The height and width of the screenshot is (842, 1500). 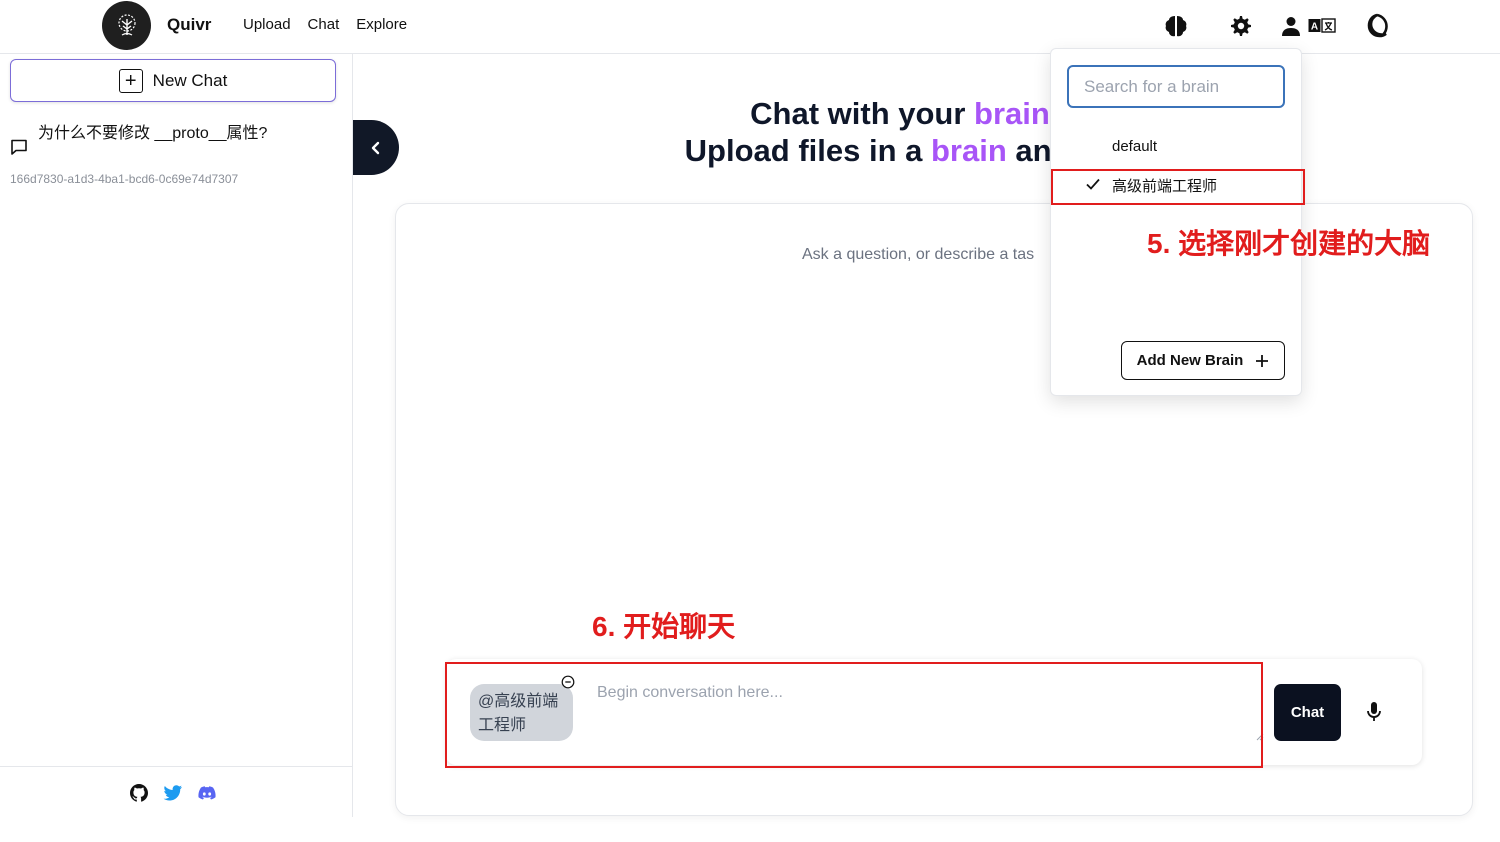 I want to click on new-chat-button: + New Chat, so click(x=173, y=80).